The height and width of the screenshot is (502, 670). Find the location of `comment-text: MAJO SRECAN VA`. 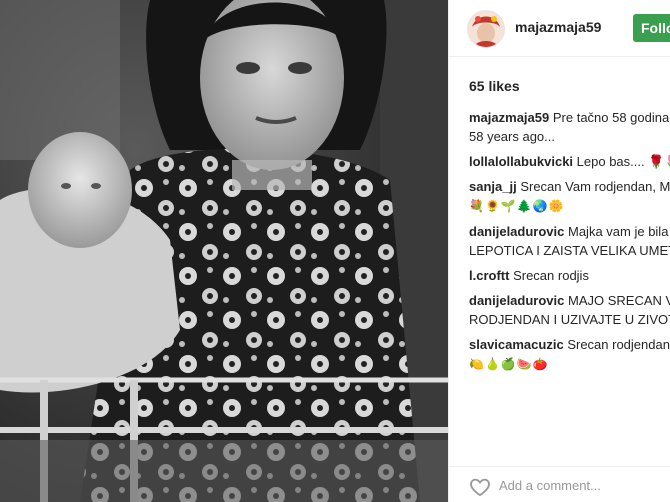

comment-text: MAJO SRECAN VA is located at coordinates (619, 300).